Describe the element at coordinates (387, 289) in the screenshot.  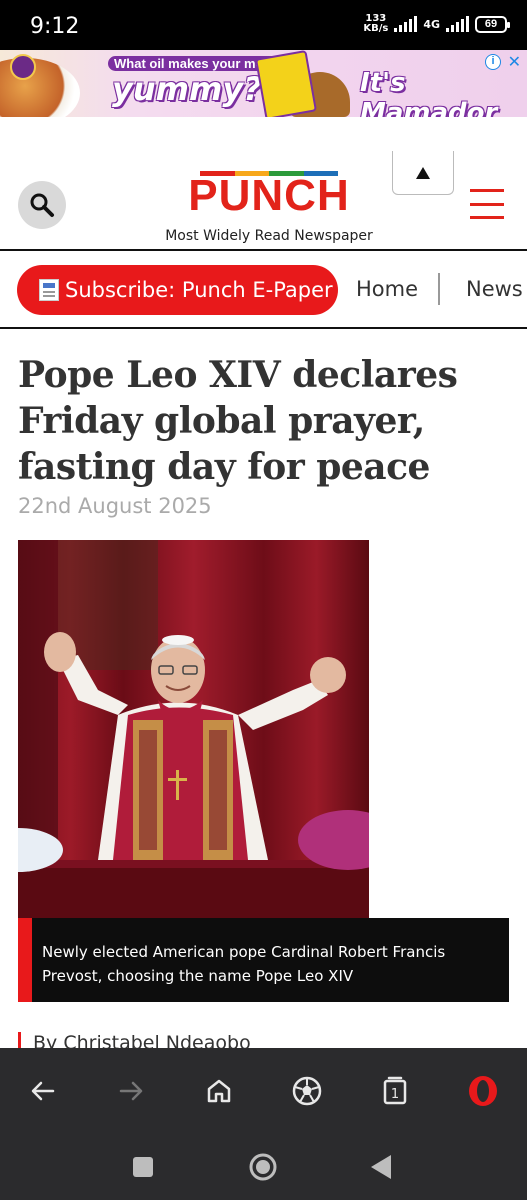
I see `nav-home-link: Home` at that location.